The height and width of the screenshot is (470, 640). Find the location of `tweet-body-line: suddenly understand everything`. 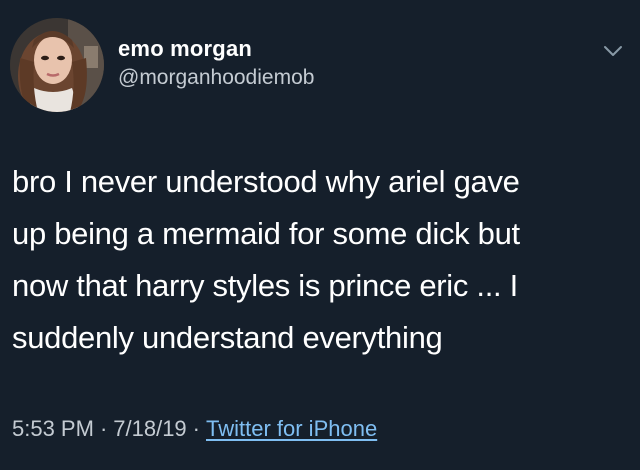

tweet-body-line: suddenly understand everything is located at coordinates (227, 337).